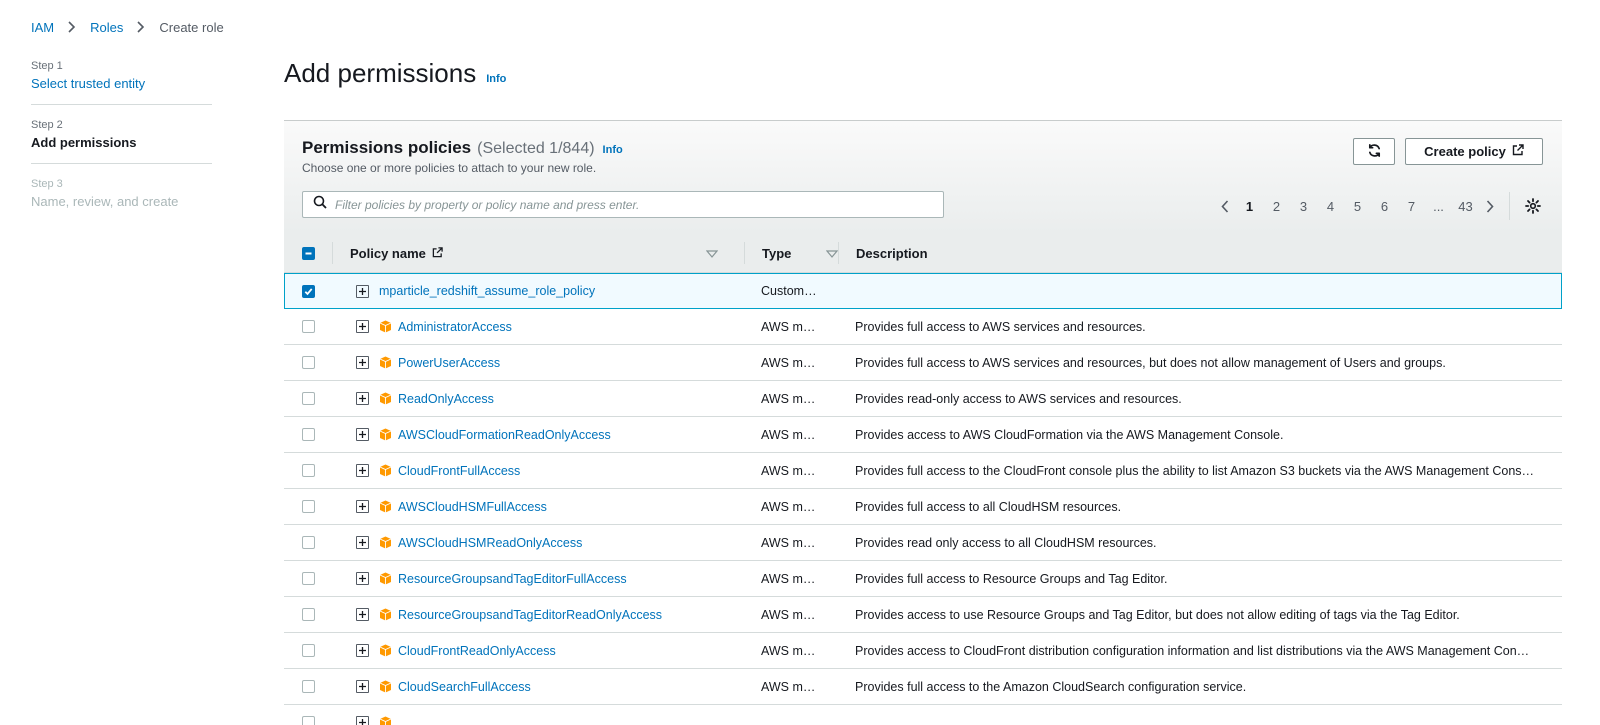  I want to click on policy-name-link: PowerUserAccess, so click(449, 363).